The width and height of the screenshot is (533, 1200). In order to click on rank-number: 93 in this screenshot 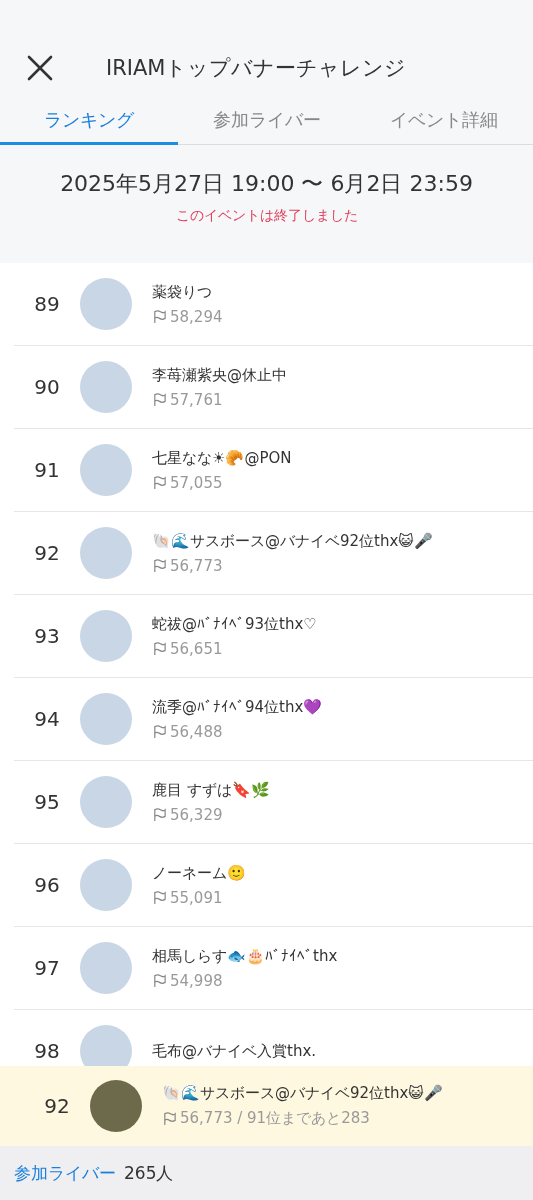, I will do `click(47, 636)`.